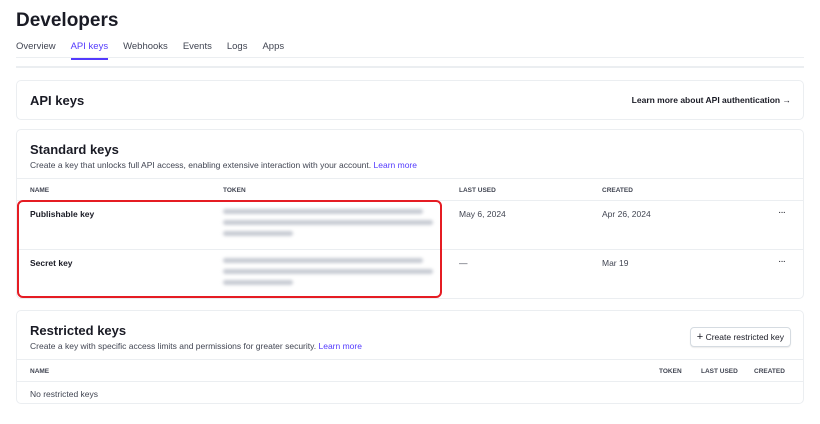 The image size is (820, 424). What do you see at coordinates (57, 100) in the screenshot?
I see `card-title: API keys` at bounding box center [57, 100].